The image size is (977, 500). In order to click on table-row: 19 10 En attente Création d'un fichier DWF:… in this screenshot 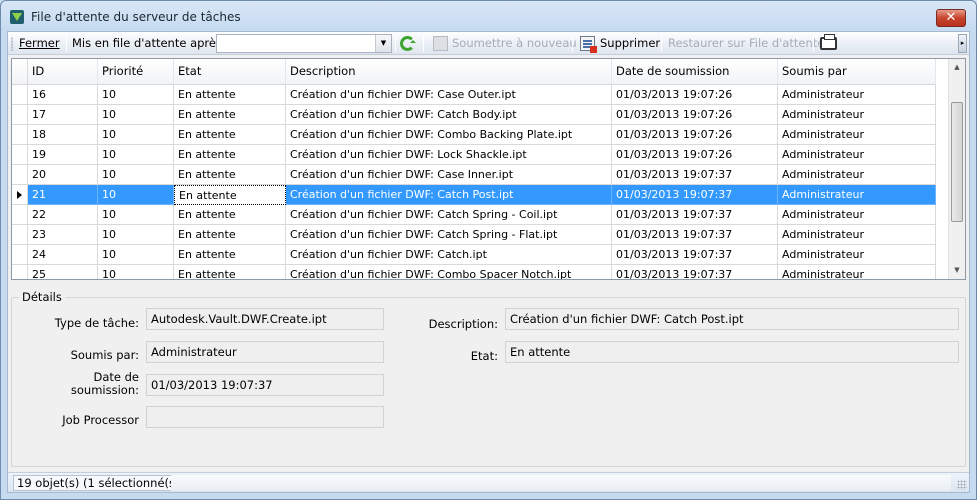, I will do `click(474, 155)`.